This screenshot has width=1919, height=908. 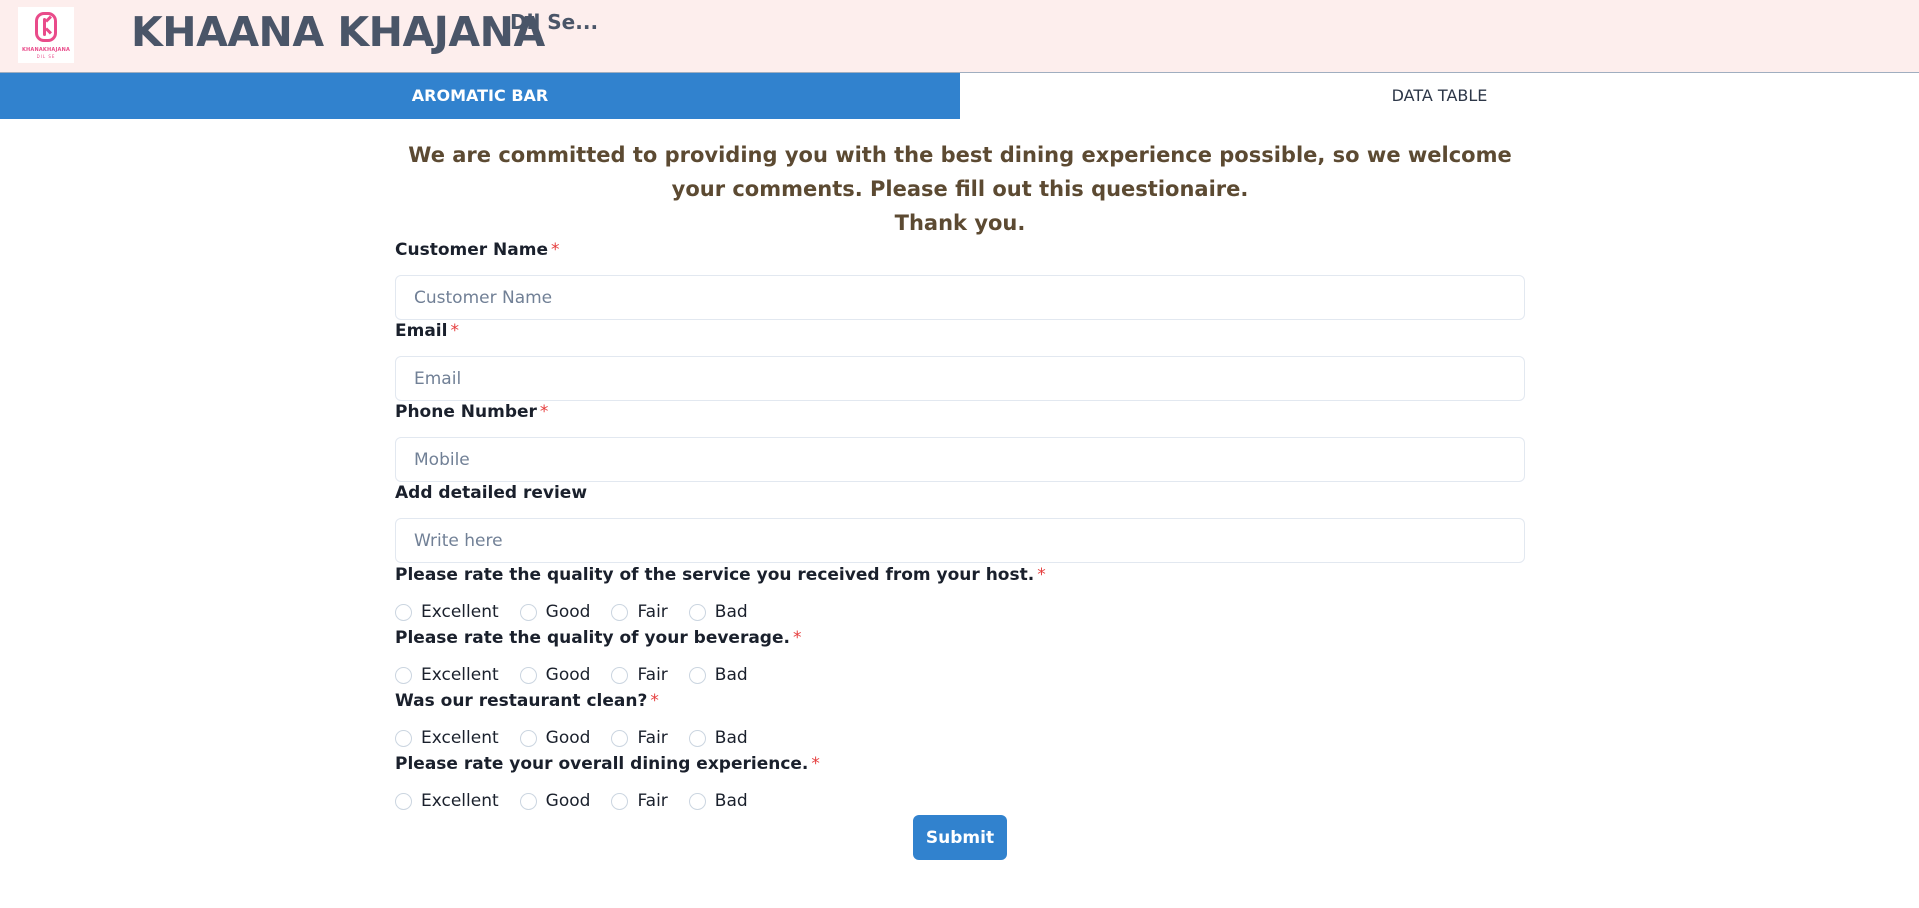 What do you see at coordinates (46, 27) in the screenshot?
I see `k-letter-icon` at bounding box center [46, 27].